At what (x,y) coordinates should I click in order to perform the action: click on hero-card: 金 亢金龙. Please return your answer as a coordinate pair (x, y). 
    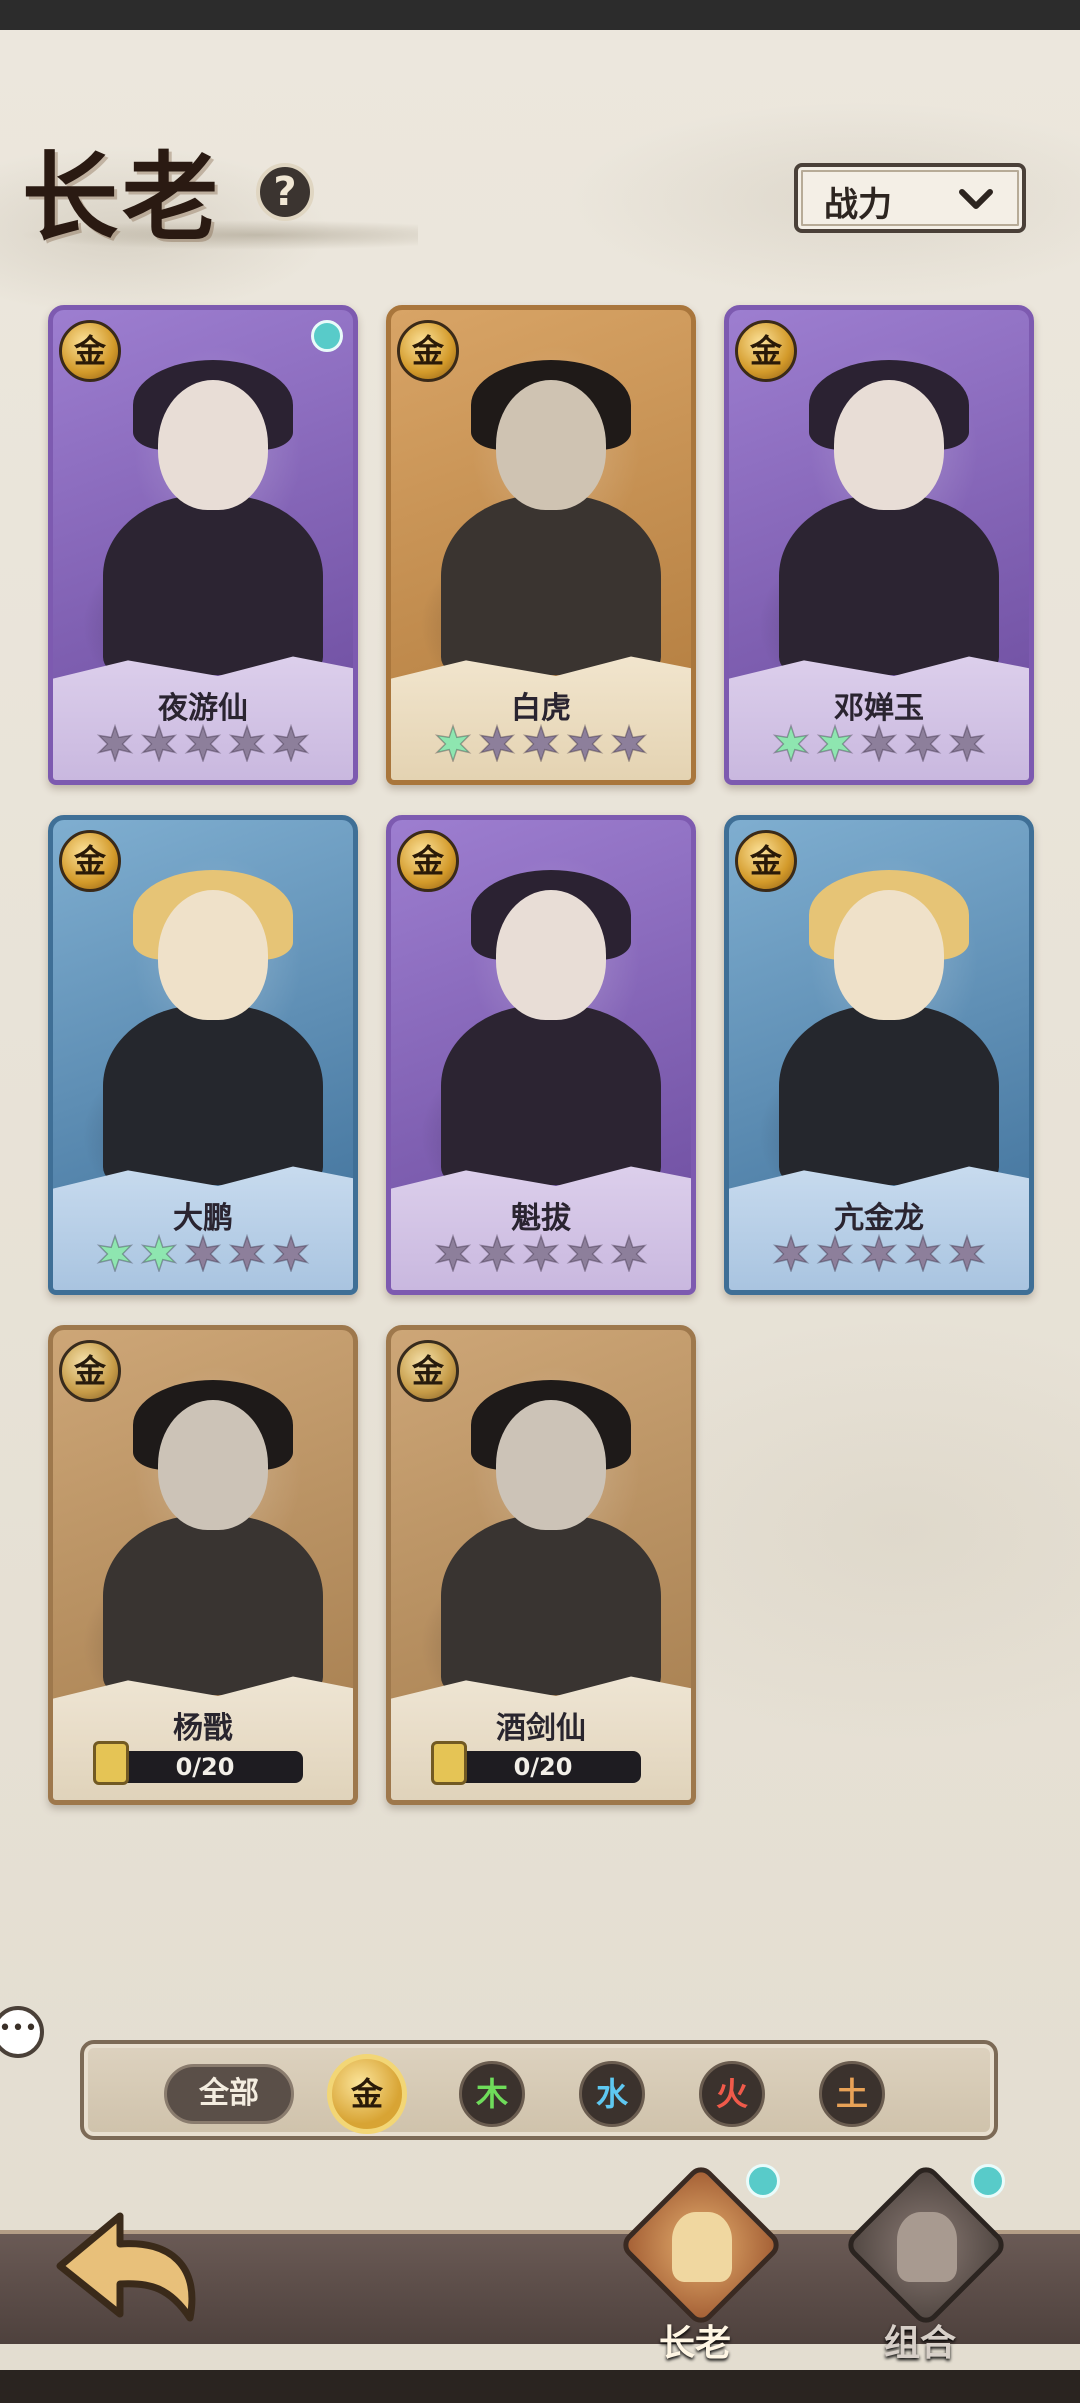
    Looking at the image, I should click on (879, 1055).